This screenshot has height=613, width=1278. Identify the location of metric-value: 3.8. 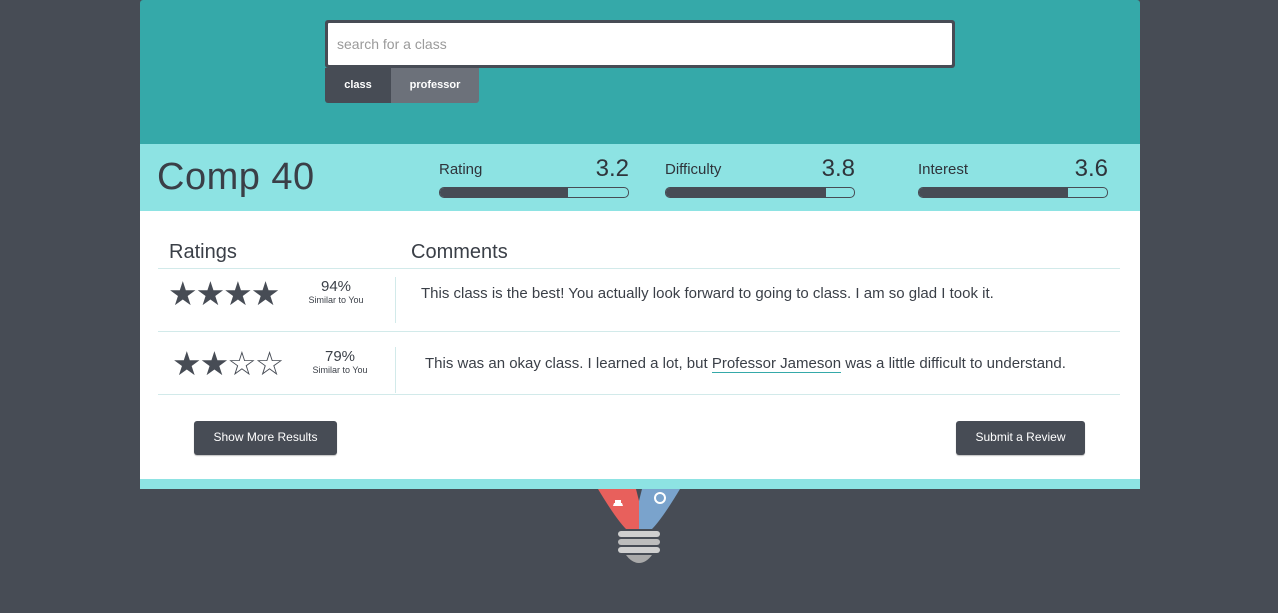
(838, 168).